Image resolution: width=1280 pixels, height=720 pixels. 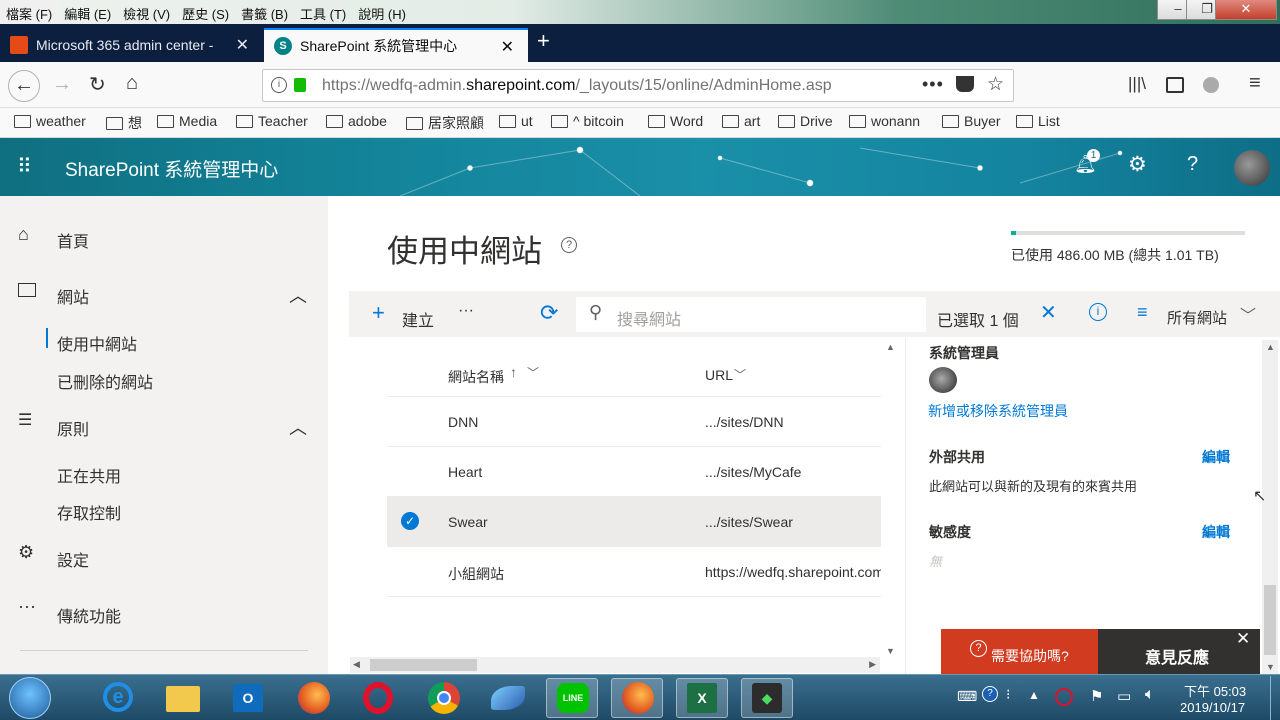 I want to click on create-button: 建立, so click(x=418, y=319).